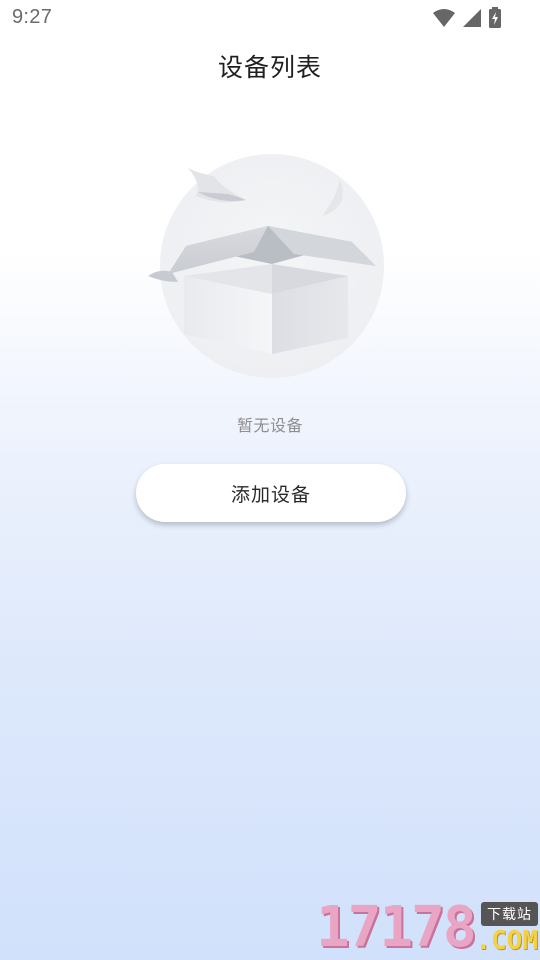 Image resolution: width=540 pixels, height=960 pixels. What do you see at coordinates (495, 17) in the screenshot?
I see `battery-charging-icon` at bounding box center [495, 17].